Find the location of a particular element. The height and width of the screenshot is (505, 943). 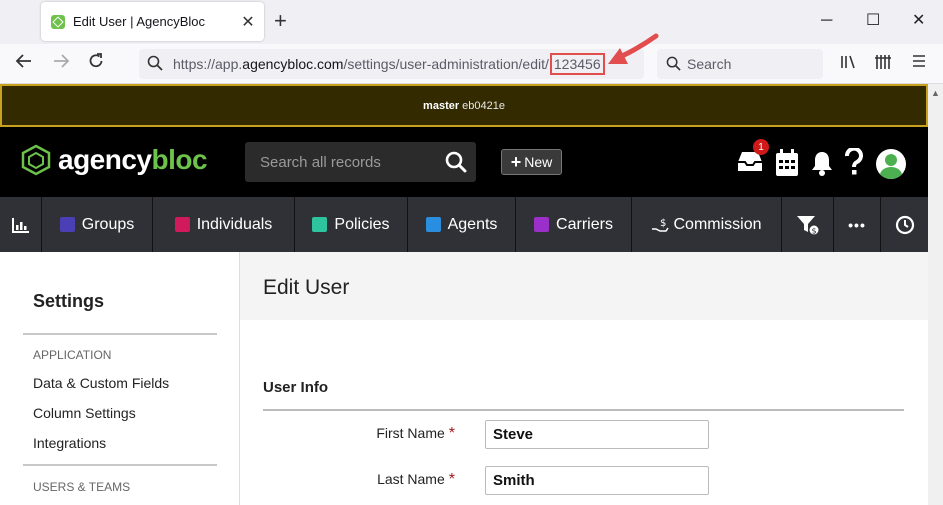

url-path: /settings/user-administration/edit/ is located at coordinates (446, 64).